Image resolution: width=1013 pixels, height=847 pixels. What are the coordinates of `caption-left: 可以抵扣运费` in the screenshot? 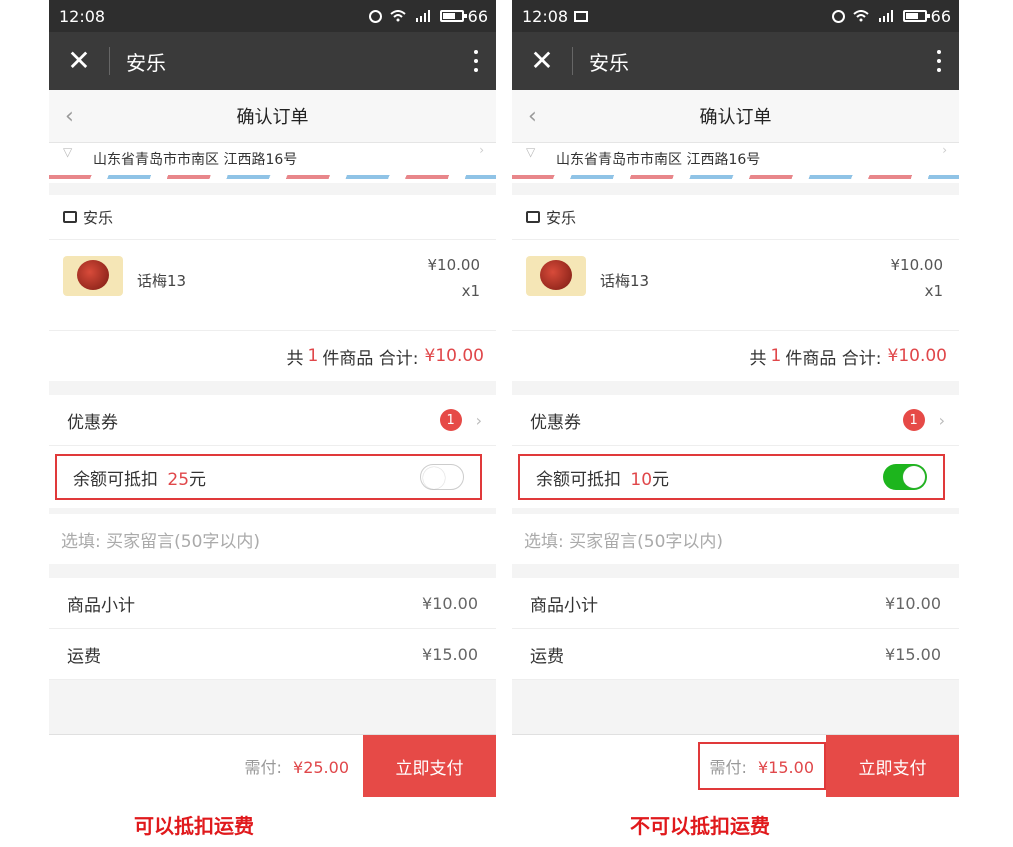 It's located at (194, 826).